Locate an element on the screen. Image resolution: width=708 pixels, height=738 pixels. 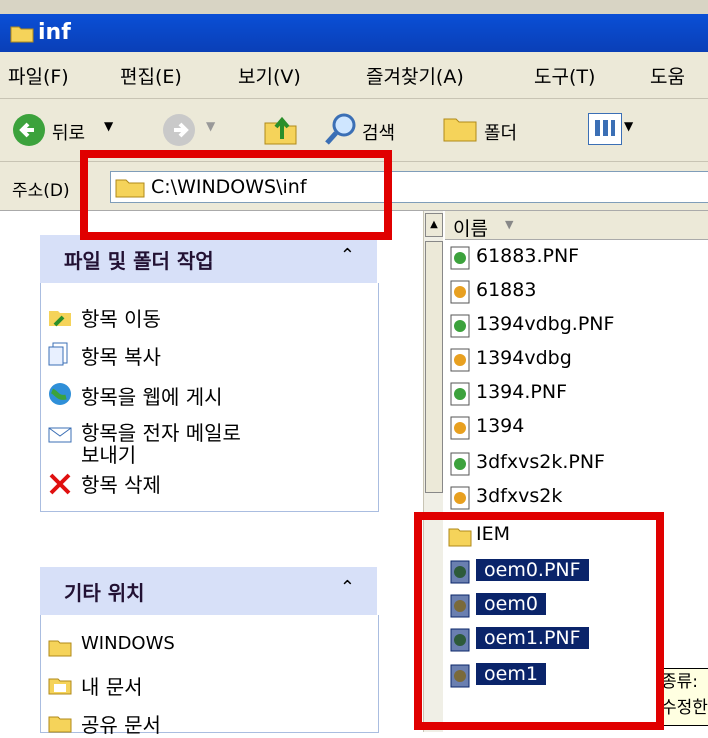
copy-icon is located at coordinates (58, 354).